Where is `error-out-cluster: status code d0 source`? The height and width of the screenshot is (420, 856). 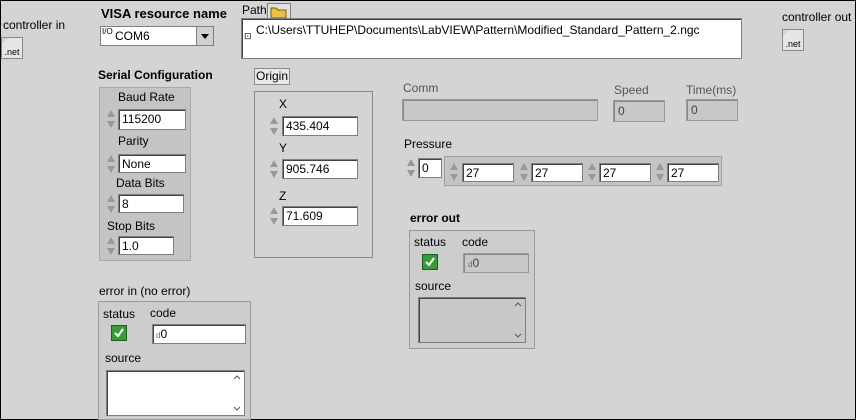 error-out-cluster: status code d0 source is located at coordinates (472, 289).